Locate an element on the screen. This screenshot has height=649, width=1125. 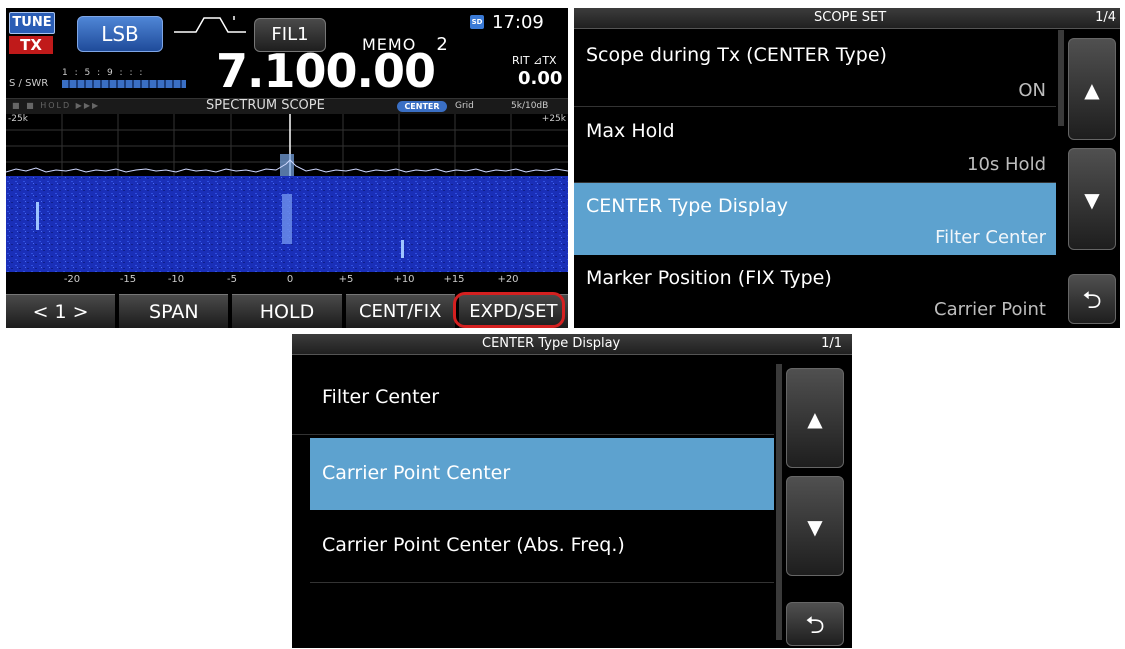
scope-status-icons: ■ ■ HOLD ▶▶▶ is located at coordinates (56, 105).